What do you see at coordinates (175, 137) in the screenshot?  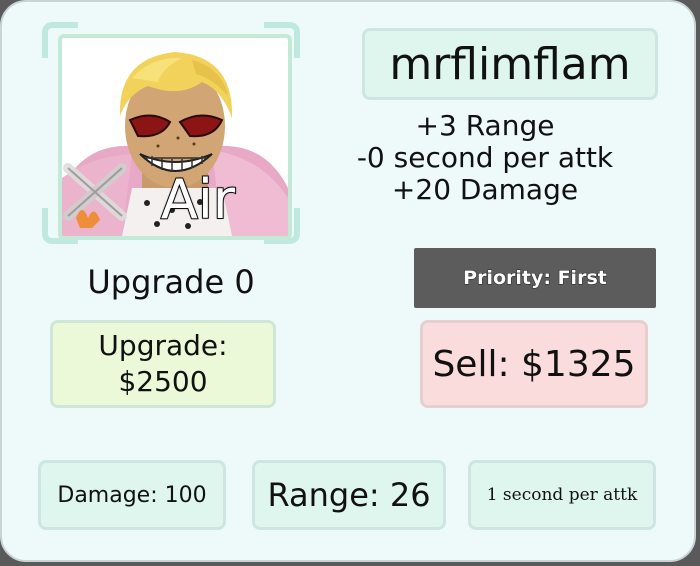 I see `unit-portrait: Air` at bounding box center [175, 137].